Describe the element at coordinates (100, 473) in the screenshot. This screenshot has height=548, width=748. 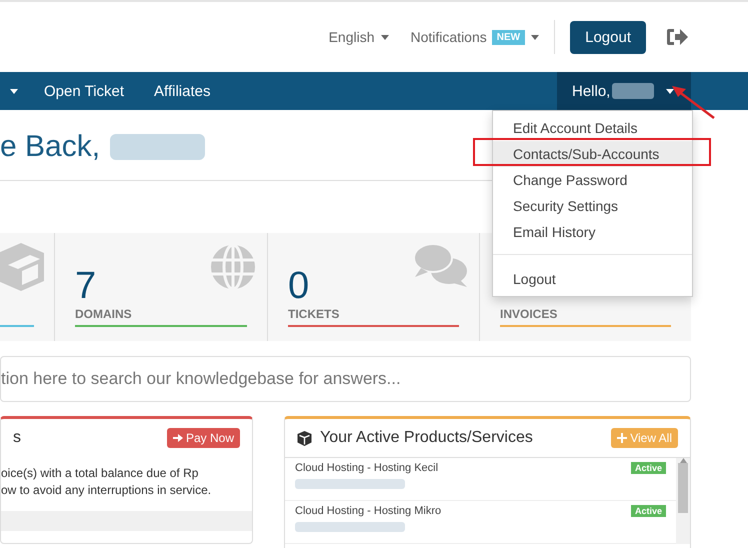
I see `invoice-notice-text: oice(s) with a total balance due of Rp` at that location.